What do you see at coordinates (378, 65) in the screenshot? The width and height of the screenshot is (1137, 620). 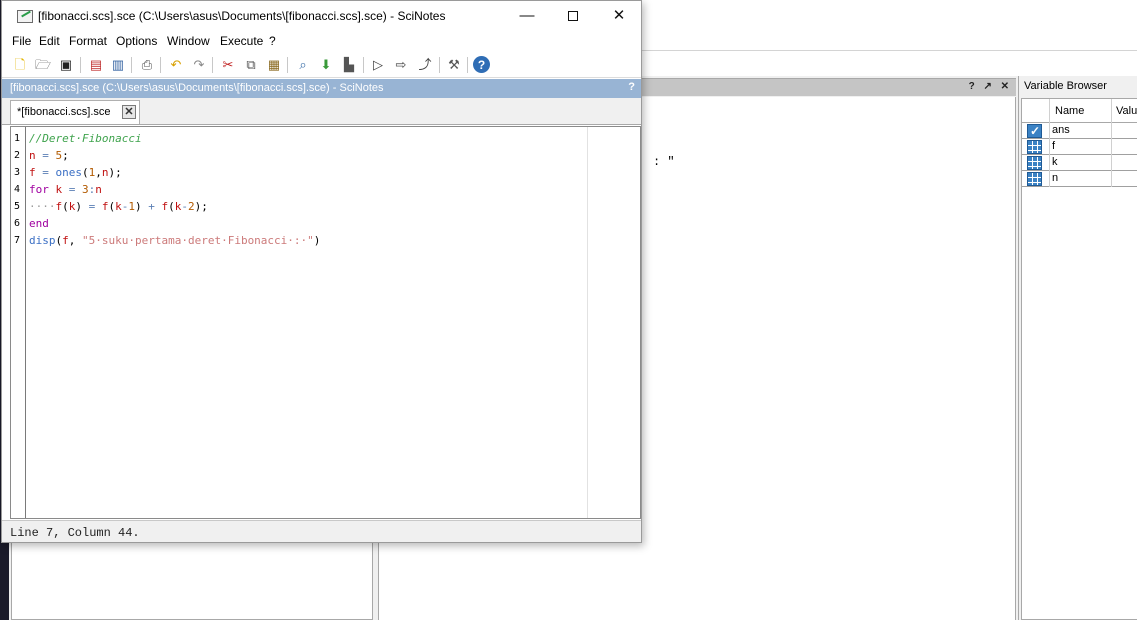 I see `run-icon: ▷` at bounding box center [378, 65].